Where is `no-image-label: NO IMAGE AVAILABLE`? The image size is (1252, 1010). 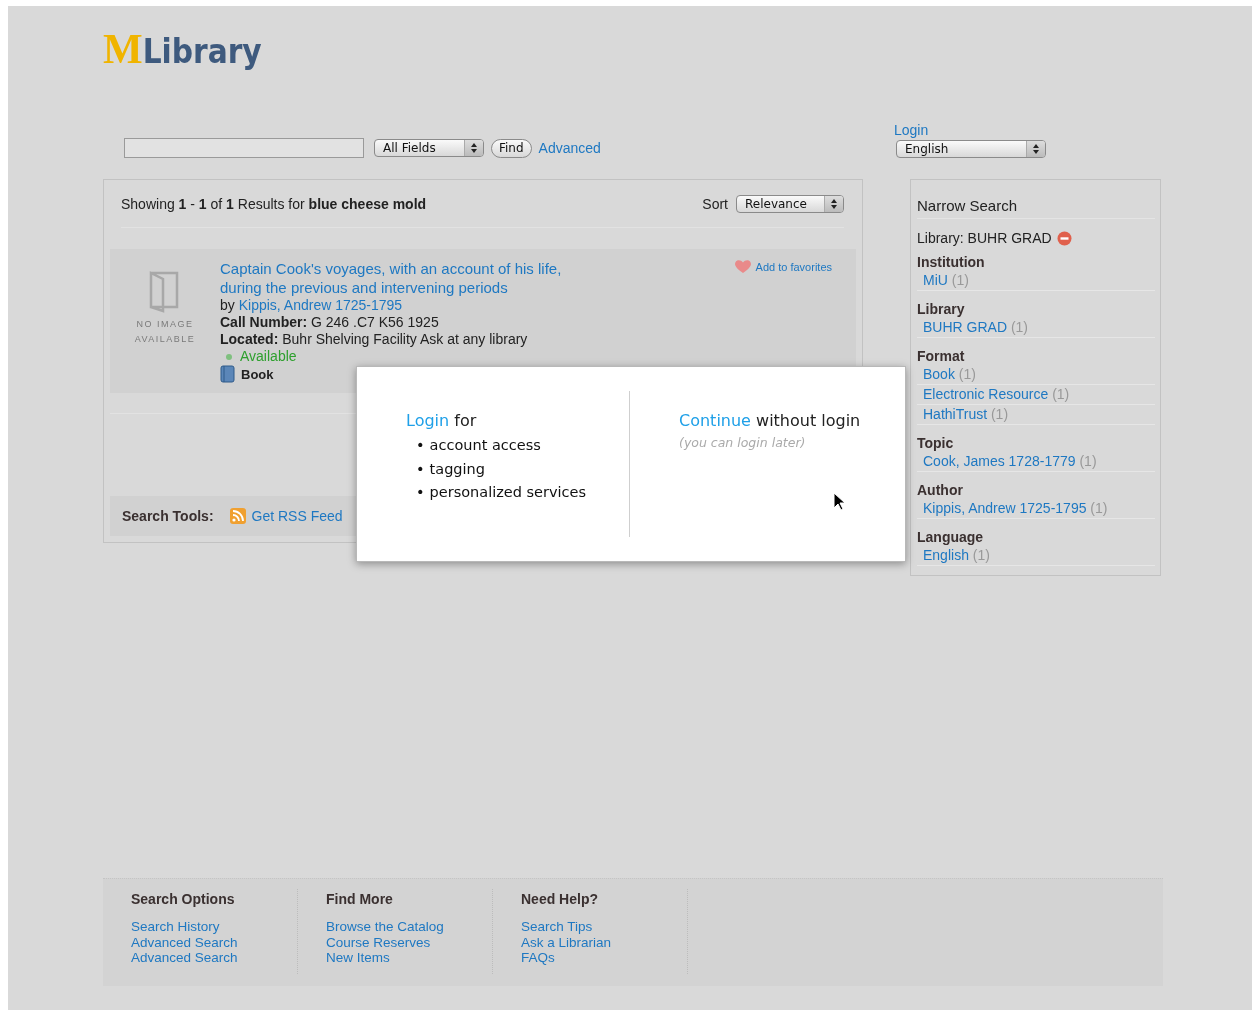
no-image-label: NO IMAGE AVAILABLE is located at coordinates (165, 332).